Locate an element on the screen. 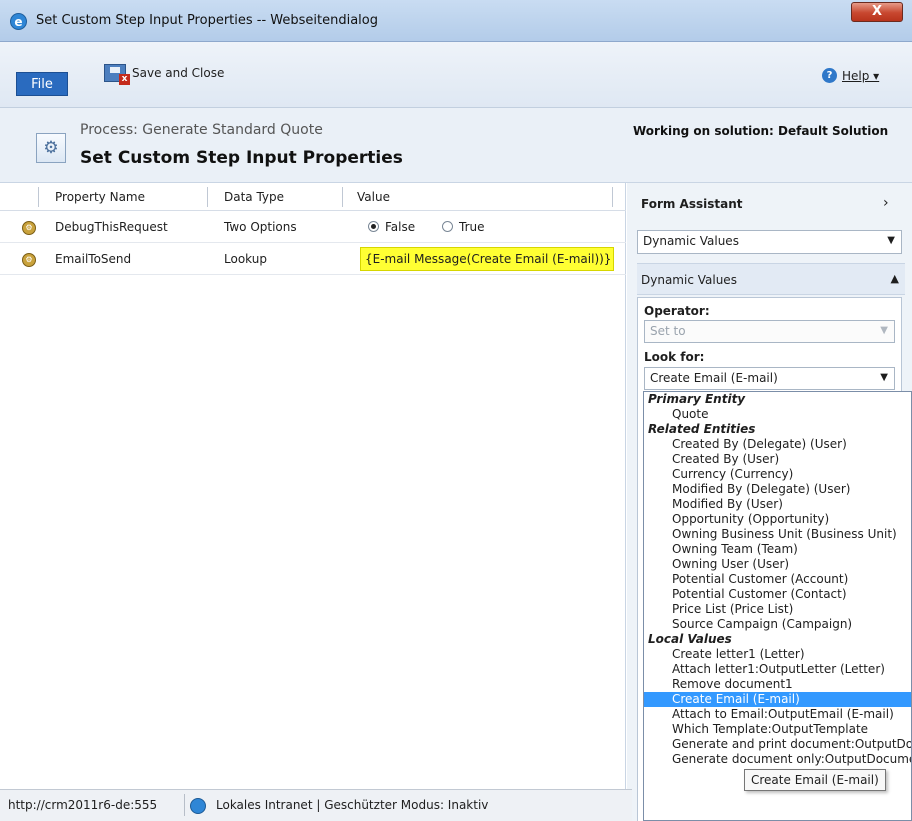 The width and height of the screenshot is (912, 821). radio-true is located at coordinates (447, 226).